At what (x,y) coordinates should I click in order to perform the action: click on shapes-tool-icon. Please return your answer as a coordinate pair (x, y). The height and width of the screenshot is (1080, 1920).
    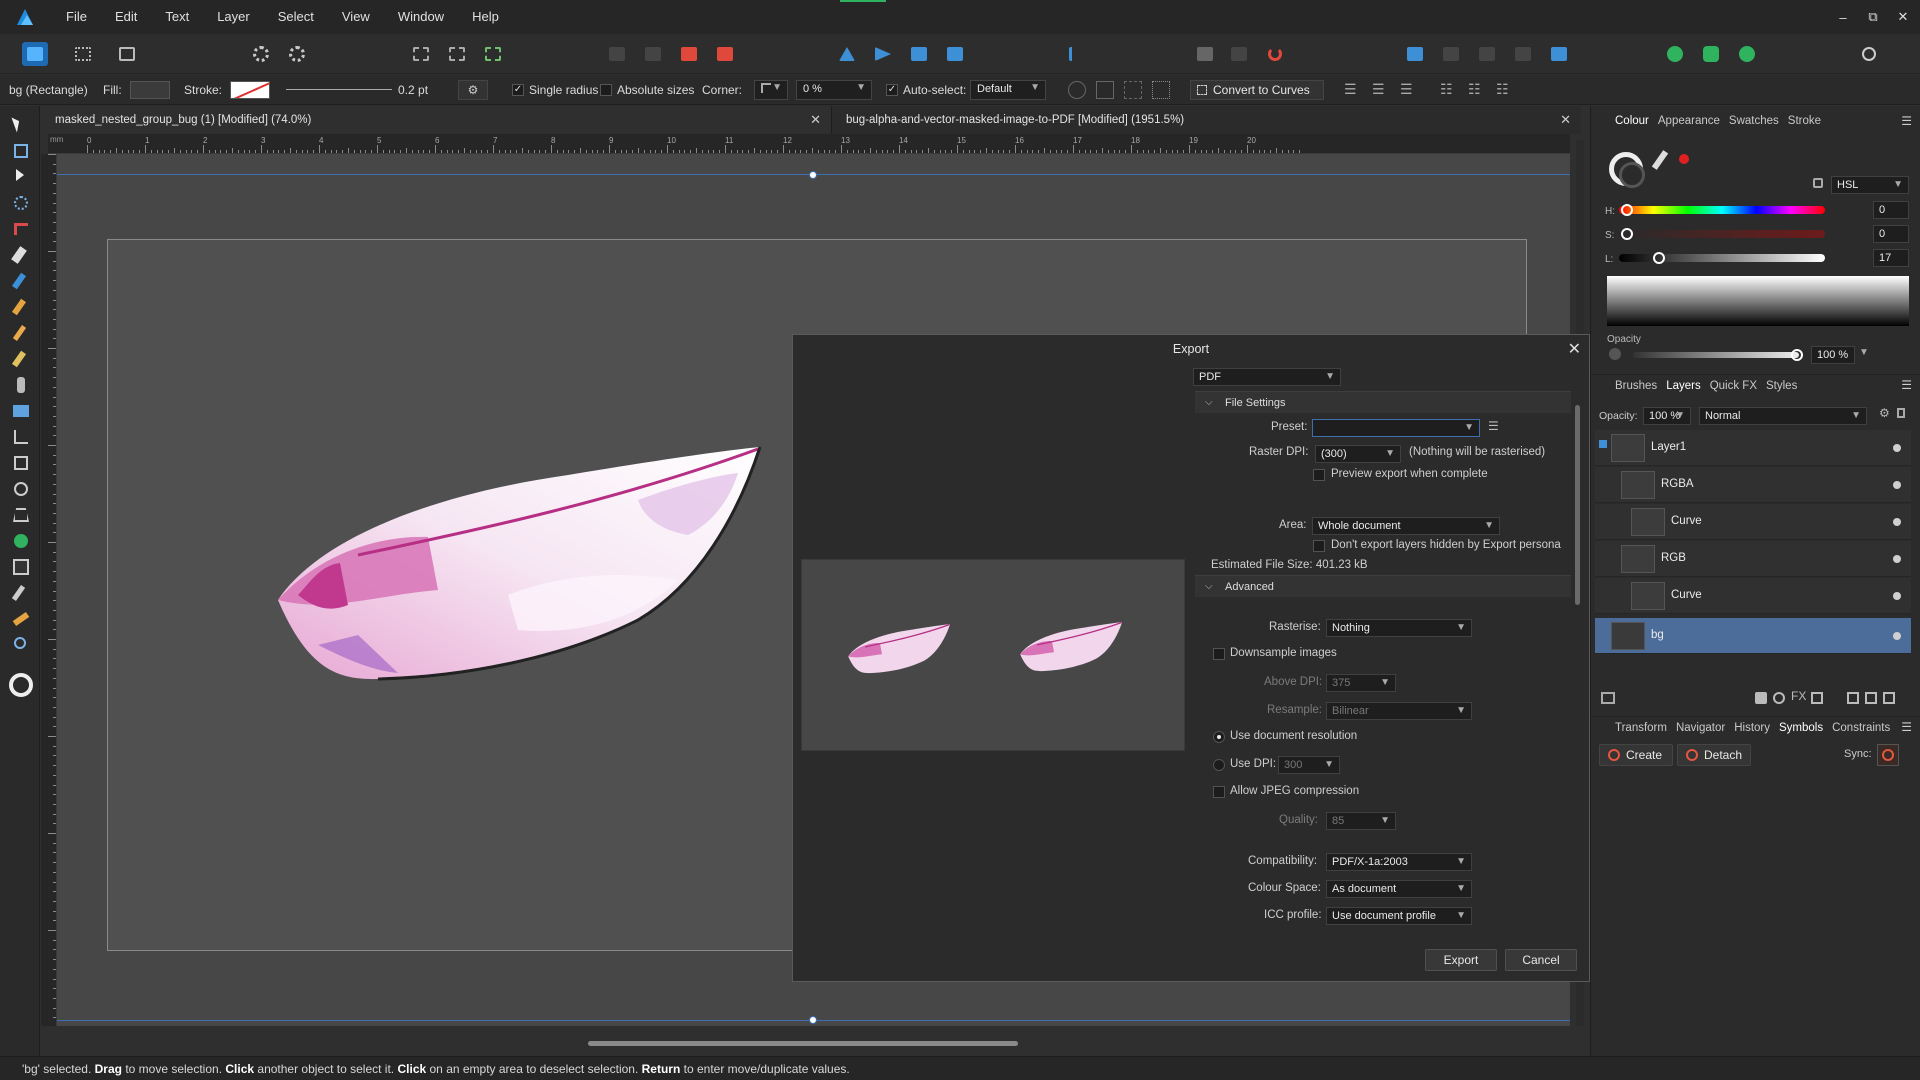
    Looking at the image, I should click on (21, 541).